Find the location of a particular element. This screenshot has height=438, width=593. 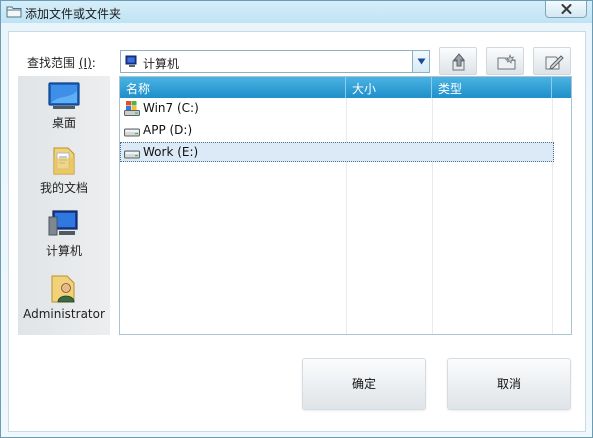

dropdown-arrow is located at coordinates (420, 61).